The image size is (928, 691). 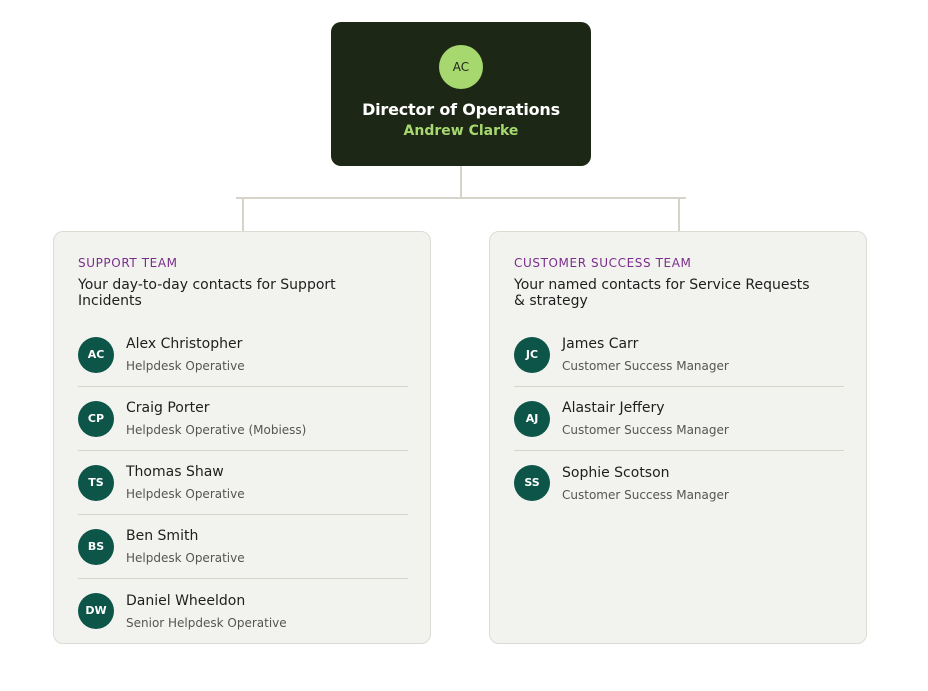 What do you see at coordinates (96, 354) in the screenshot?
I see `avatar: AC` at bounding box center [96, 354].